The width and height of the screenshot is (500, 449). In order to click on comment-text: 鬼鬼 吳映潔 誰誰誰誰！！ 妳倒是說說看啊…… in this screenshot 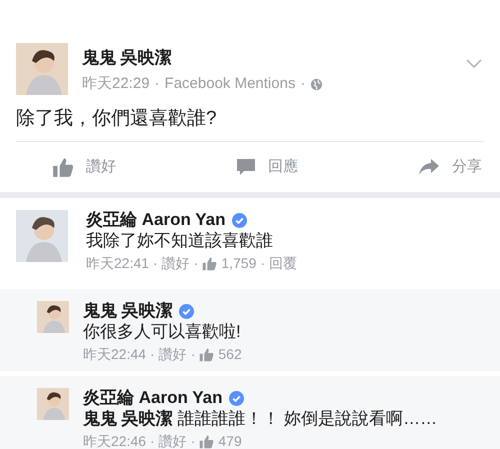, I will do `click(260, 418)`.